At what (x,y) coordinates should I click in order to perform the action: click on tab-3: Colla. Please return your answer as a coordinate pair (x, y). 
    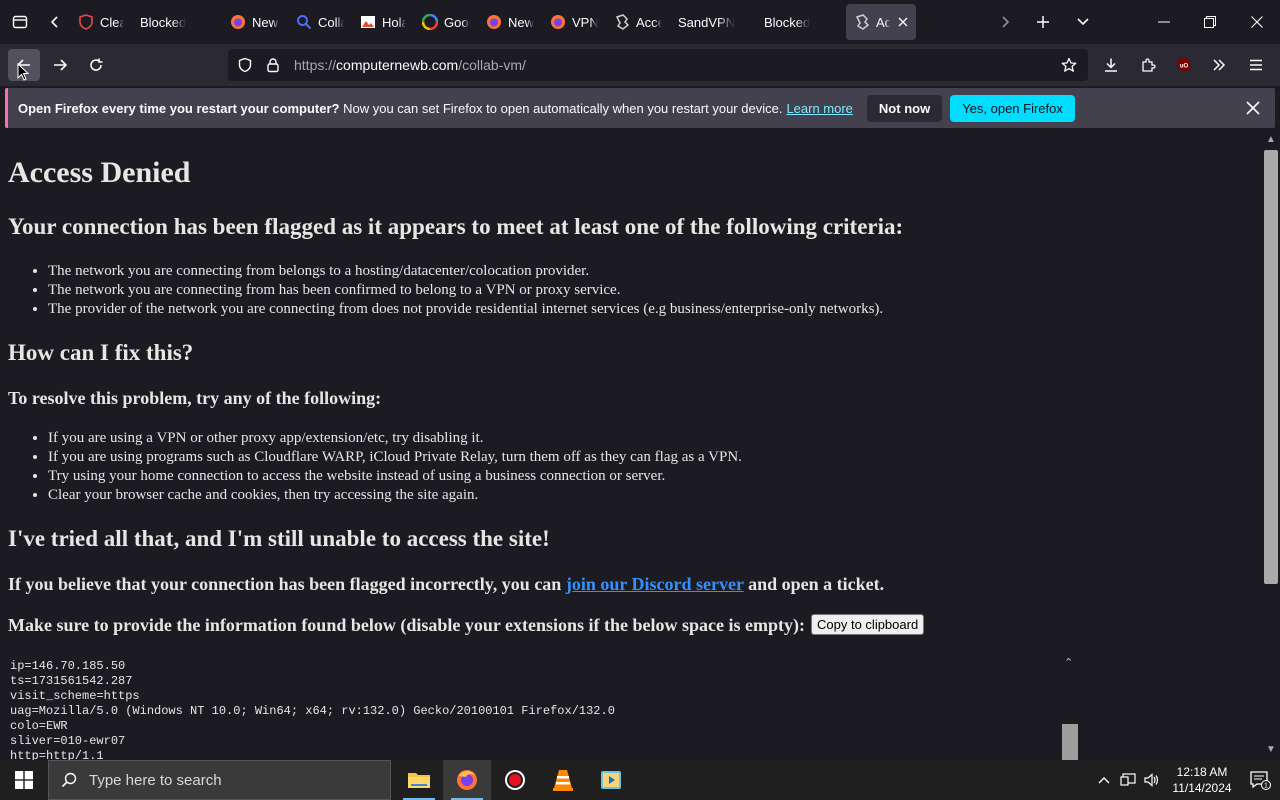
    Looking at the image, I should click on (320, 22).